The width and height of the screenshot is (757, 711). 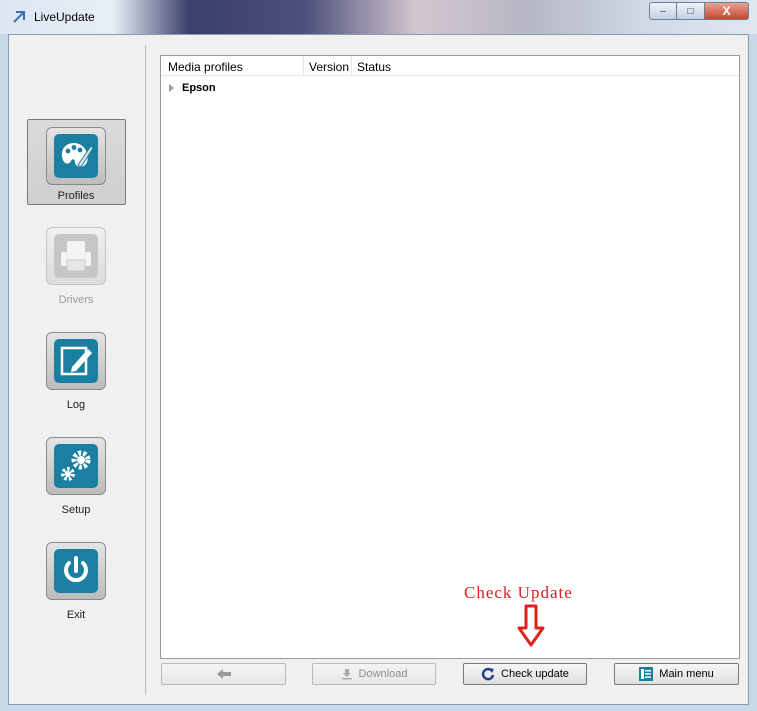 What do you see at coordinates (76, 510) in the screenshot?
I see `sidebar-label-setup: Setup` at bounding box center [76, 510].